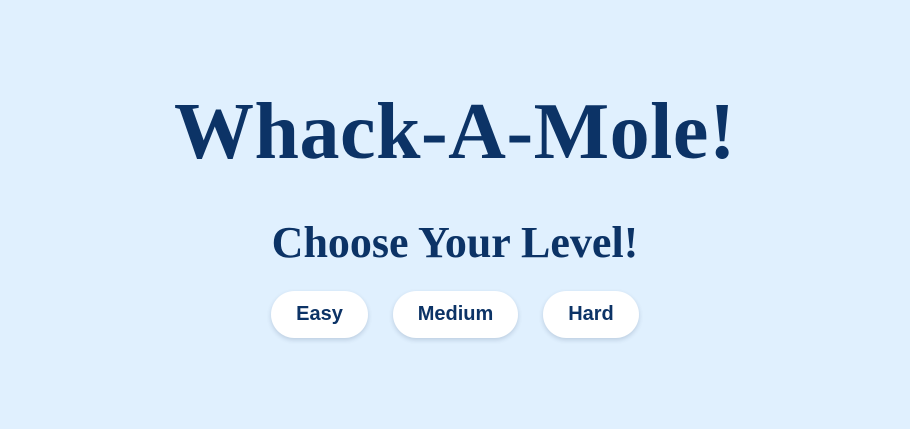 Image resolution: width=910 pixels, height=429 pixels. What do you see at coordinates (591, 314) in the screenshot?
I see `hard-level-button: Hard` at bounding box center [591, 314].